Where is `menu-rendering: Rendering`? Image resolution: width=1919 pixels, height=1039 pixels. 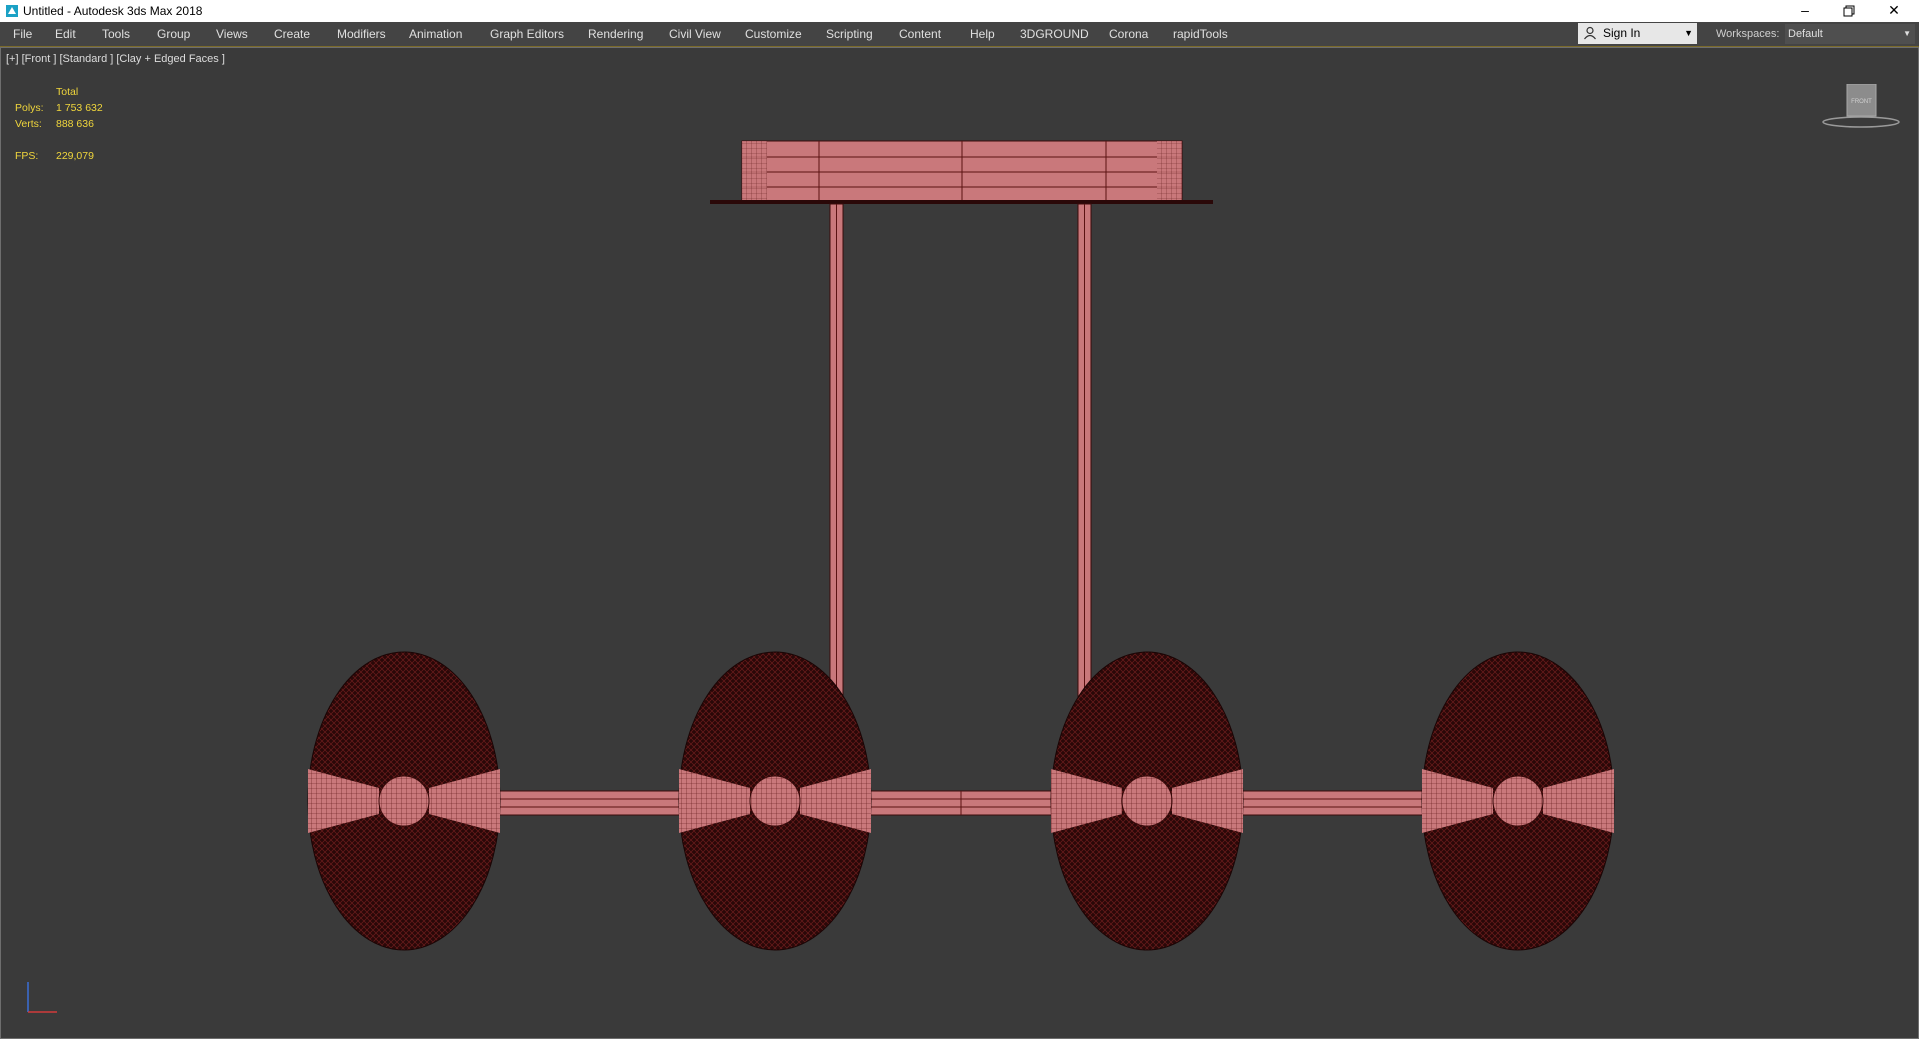
menu-rendering: Rendering is located at coordinates (615, 34).